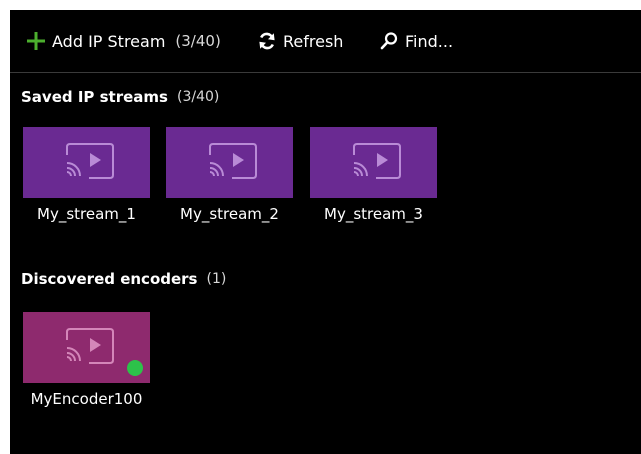  I want to click on add-ip-stream-label: Add IP Stream, so click(109, 41).